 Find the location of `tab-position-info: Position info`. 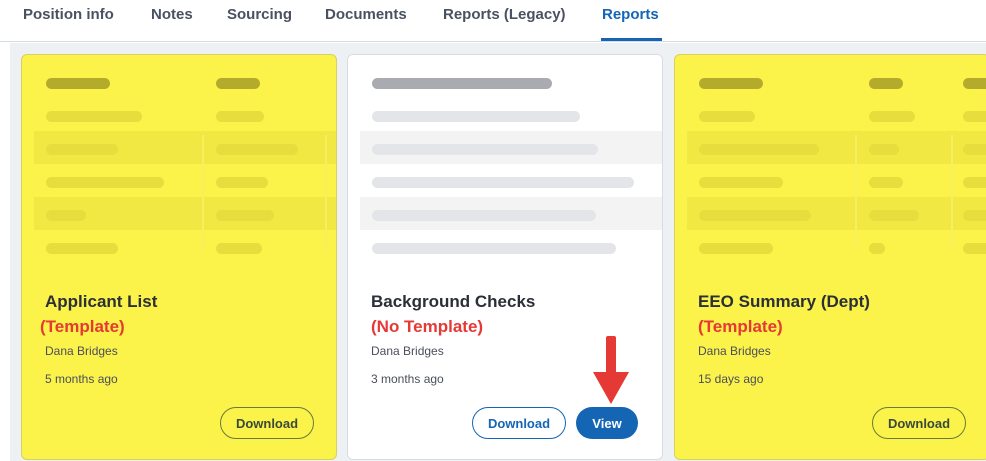

tab-position-info: Position info is located at coordinates (68, 14).